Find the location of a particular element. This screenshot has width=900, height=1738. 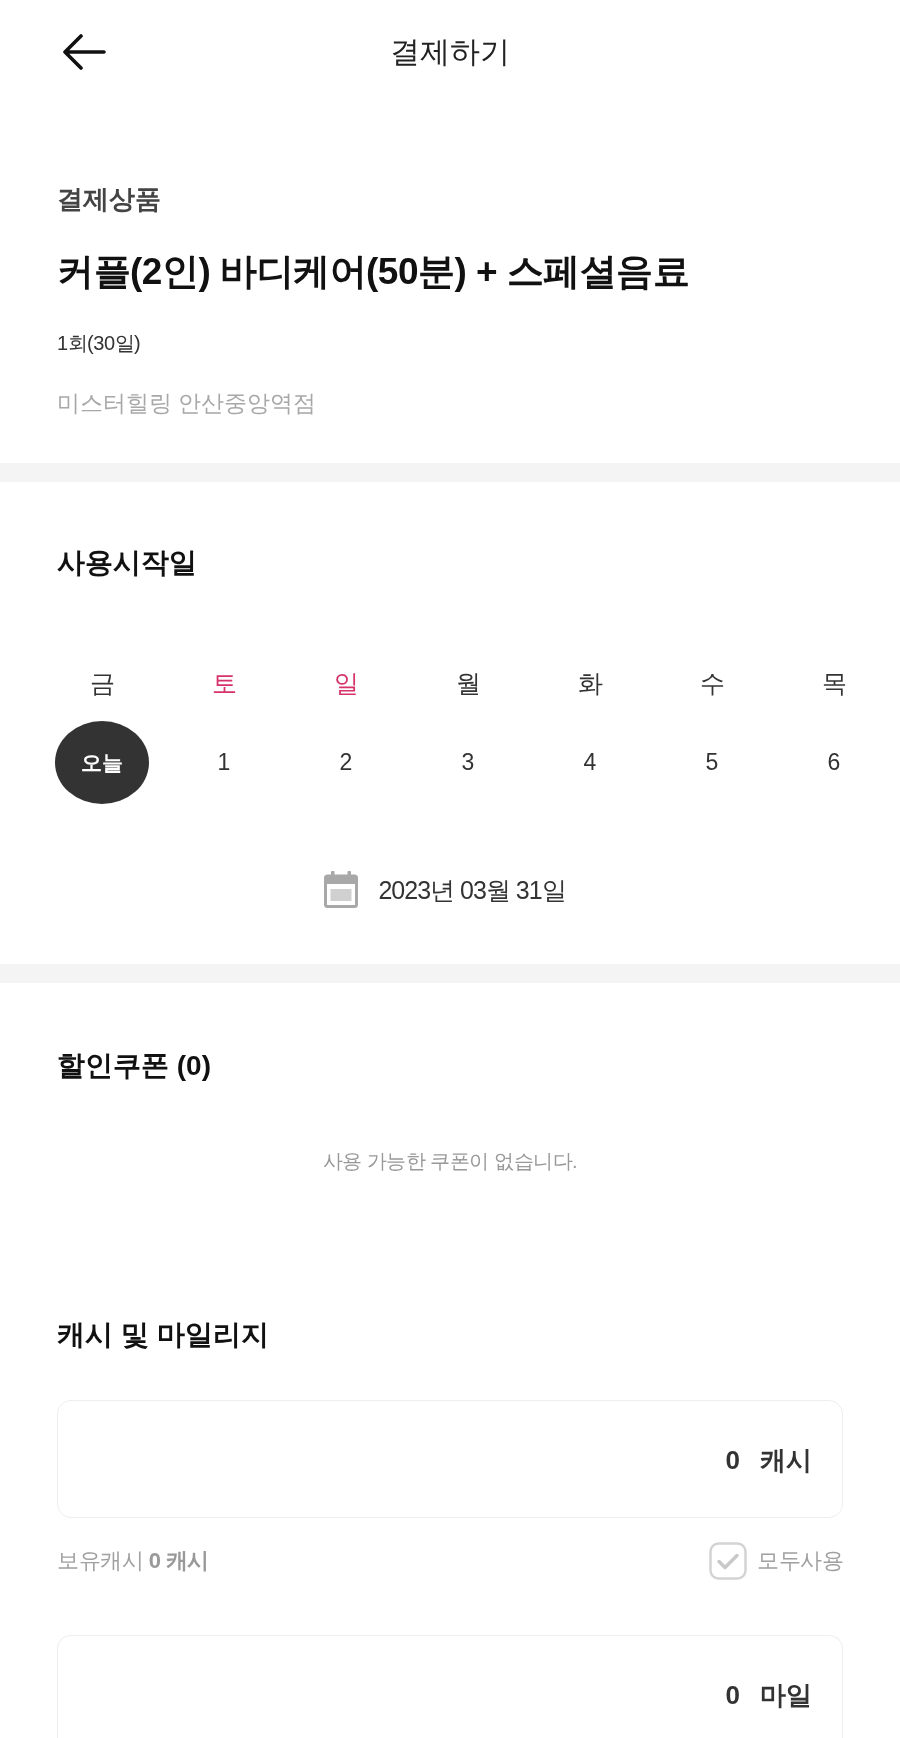

weekday-label: 일 is located at coordinates (346, 683).